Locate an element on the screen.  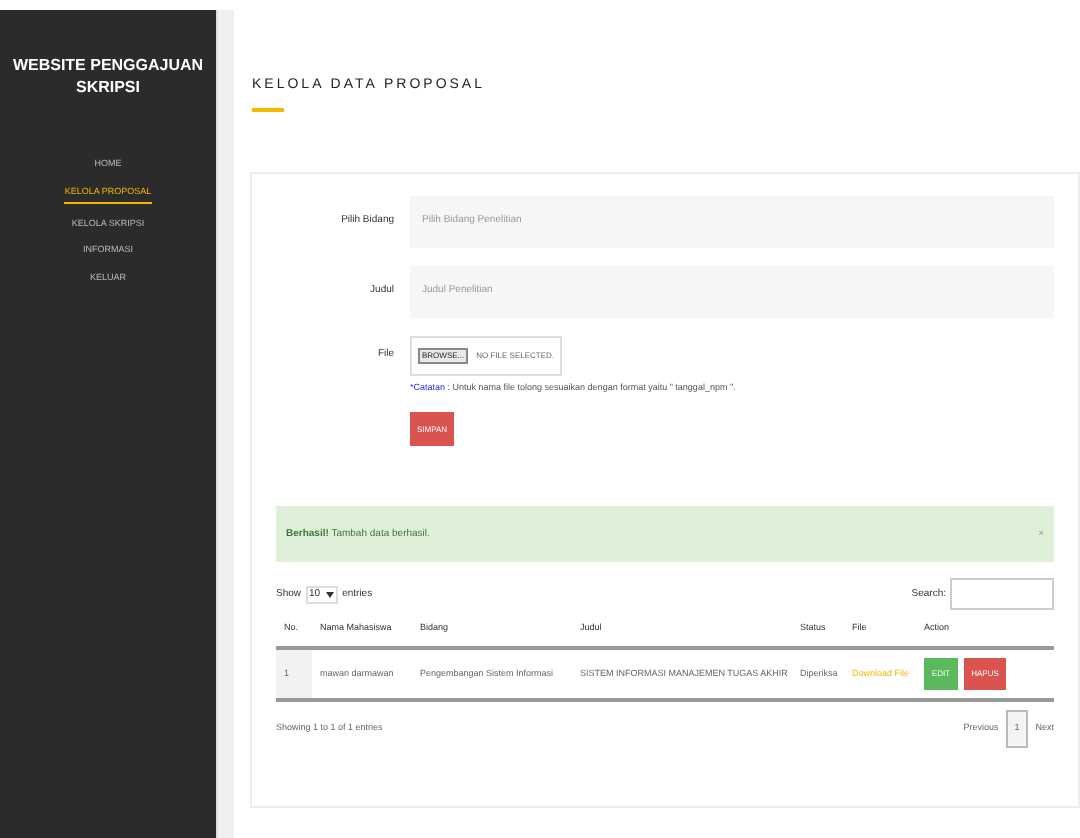
title-underline is located at coordinates (268, 109).